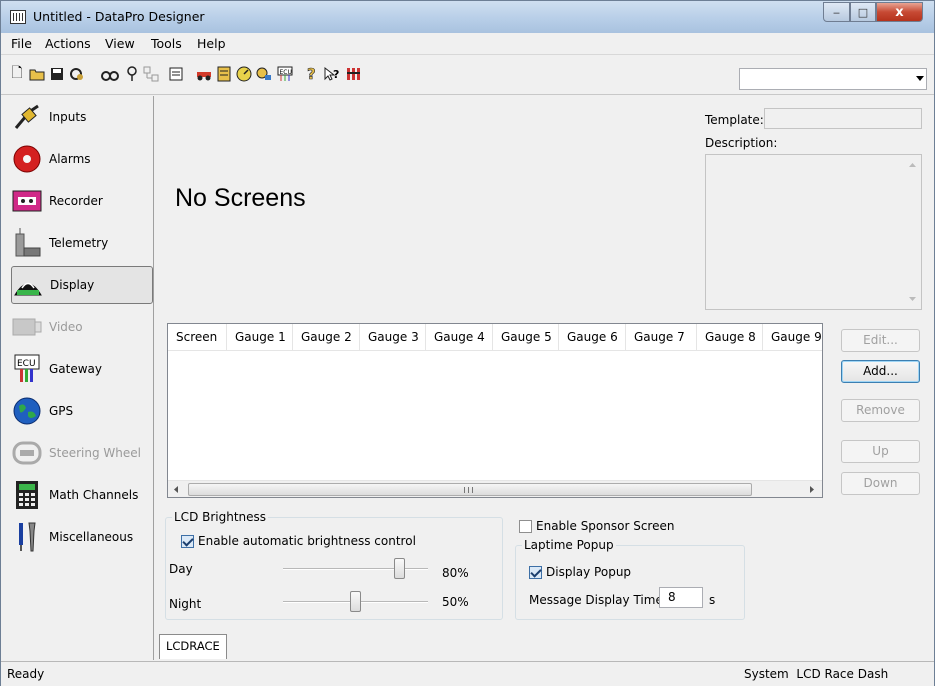 The height and width of the screenshot is (686, 935). What do you see at coordinates (816, 674) in the screenshot?
I see `status-right: System LCD Race Dash` at bounding box center [816, 674].